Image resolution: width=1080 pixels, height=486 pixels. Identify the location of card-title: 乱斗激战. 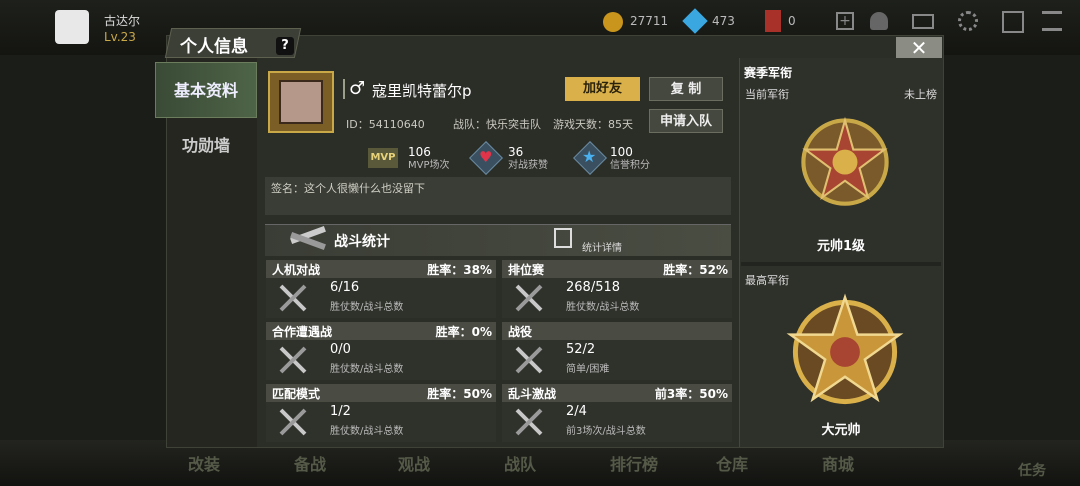
(532, 394).